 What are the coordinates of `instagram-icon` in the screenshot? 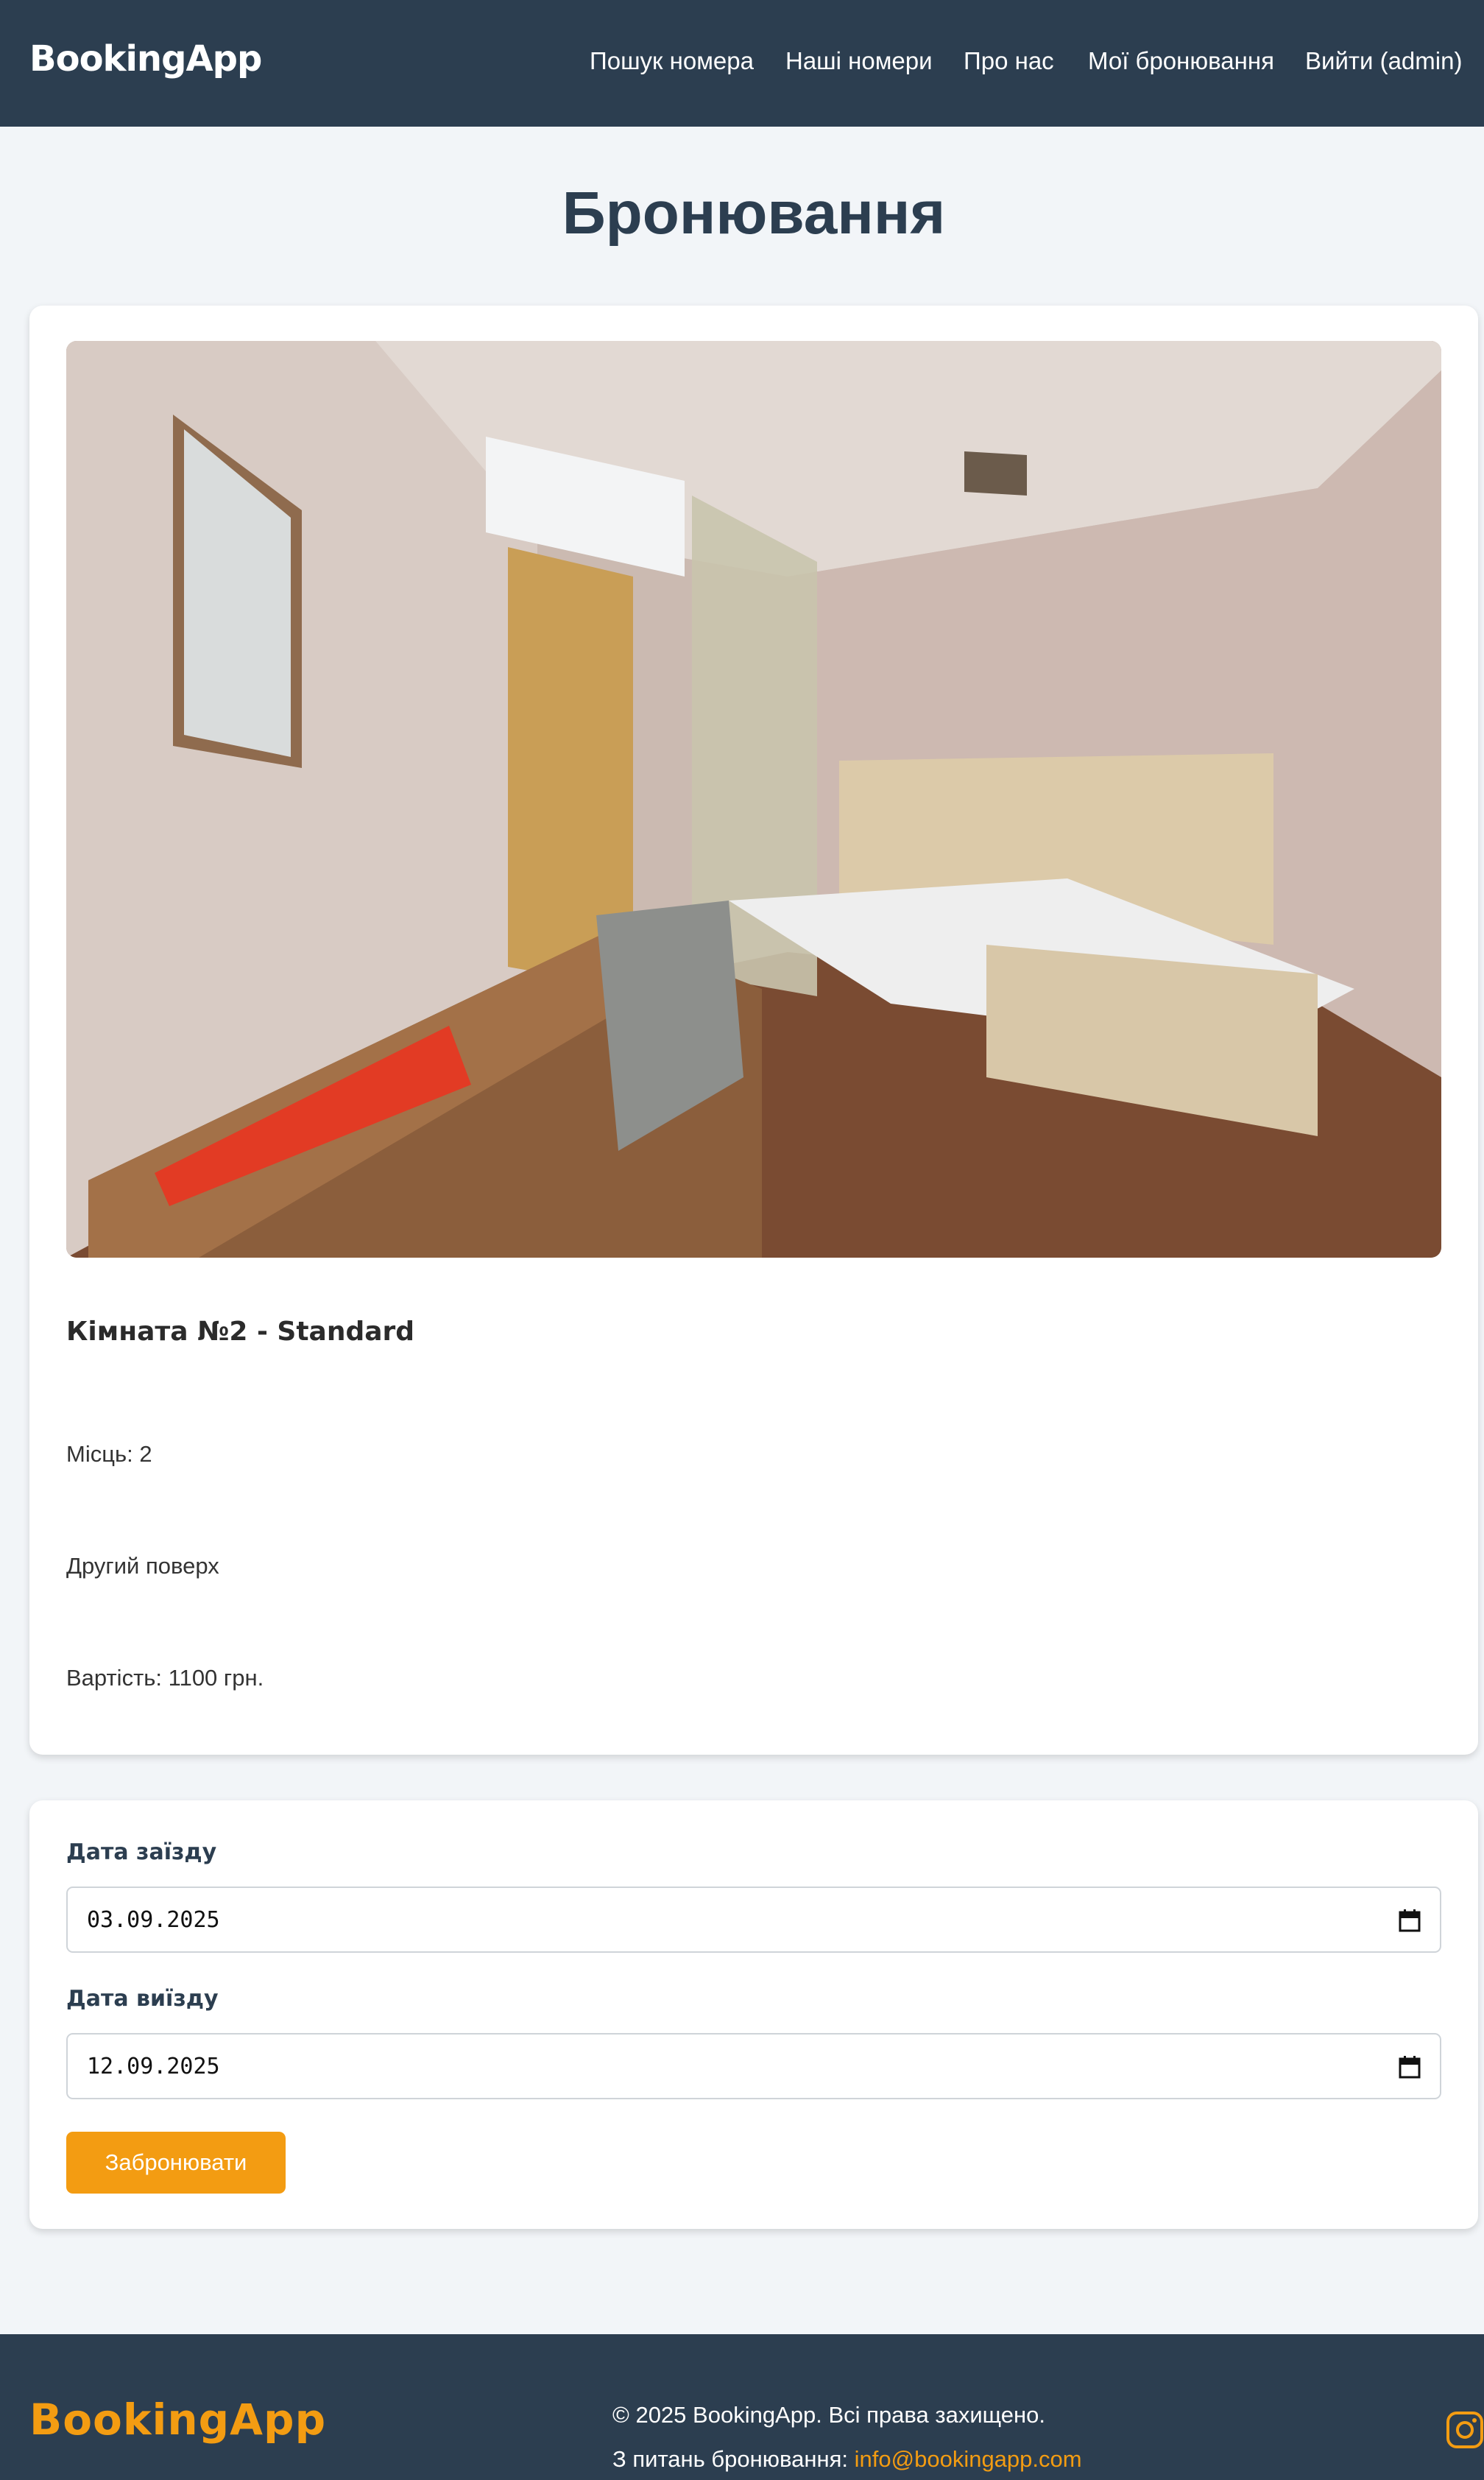 It's located at (1465, 2430).